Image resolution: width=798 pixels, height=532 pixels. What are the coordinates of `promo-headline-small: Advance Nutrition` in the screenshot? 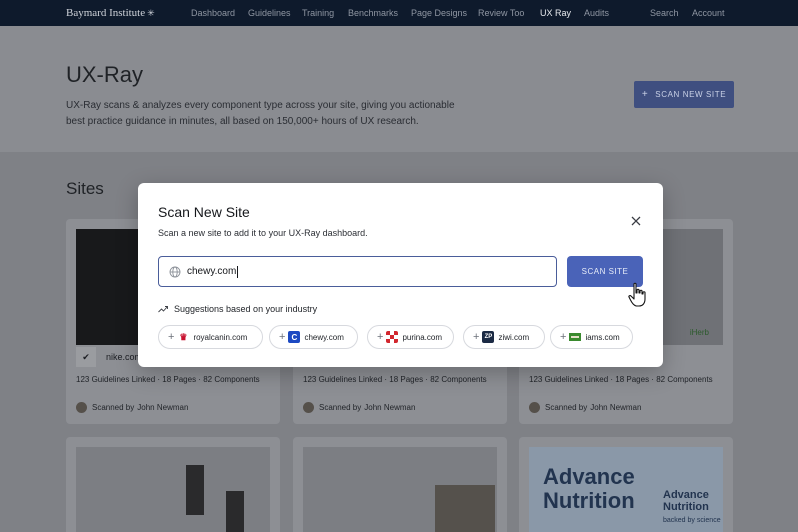 It's located at (686, 501).